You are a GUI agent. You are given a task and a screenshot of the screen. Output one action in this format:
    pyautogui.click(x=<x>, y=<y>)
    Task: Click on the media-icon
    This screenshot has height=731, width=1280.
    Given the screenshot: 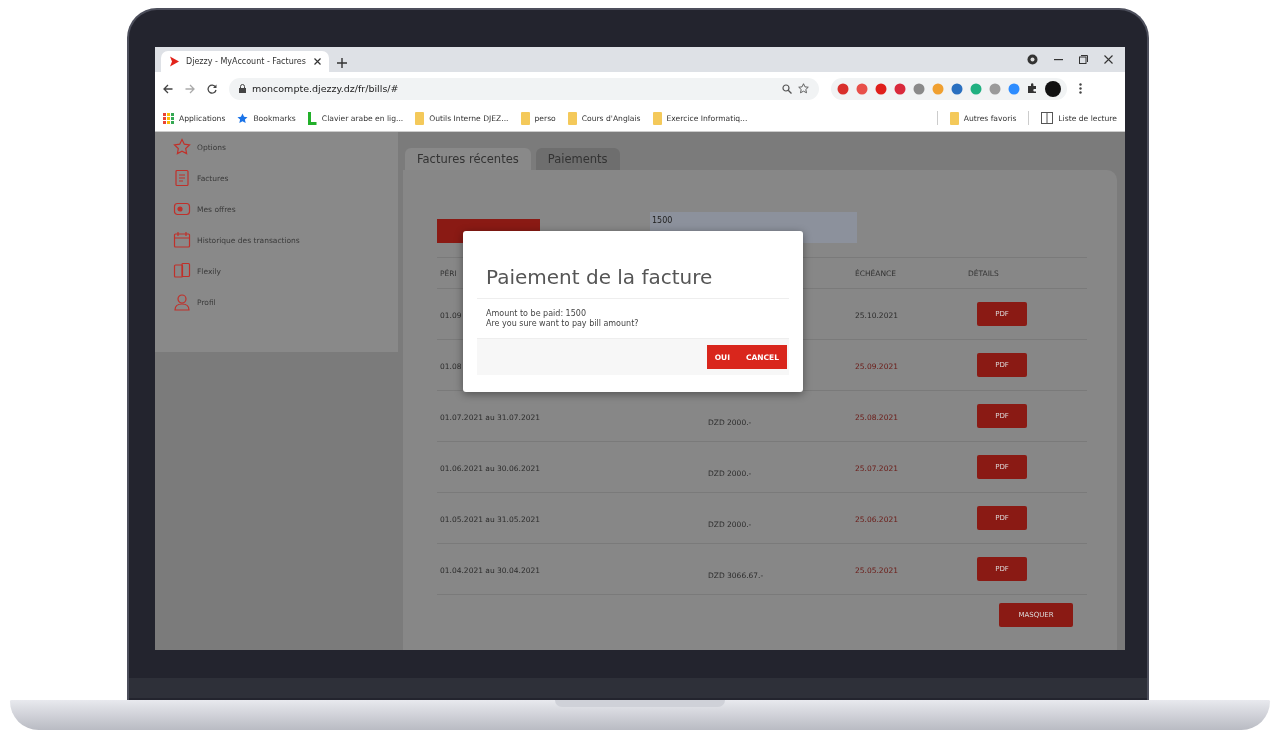 What is the action you would take?
    pyautogui.click(x=1032, y=59)
    